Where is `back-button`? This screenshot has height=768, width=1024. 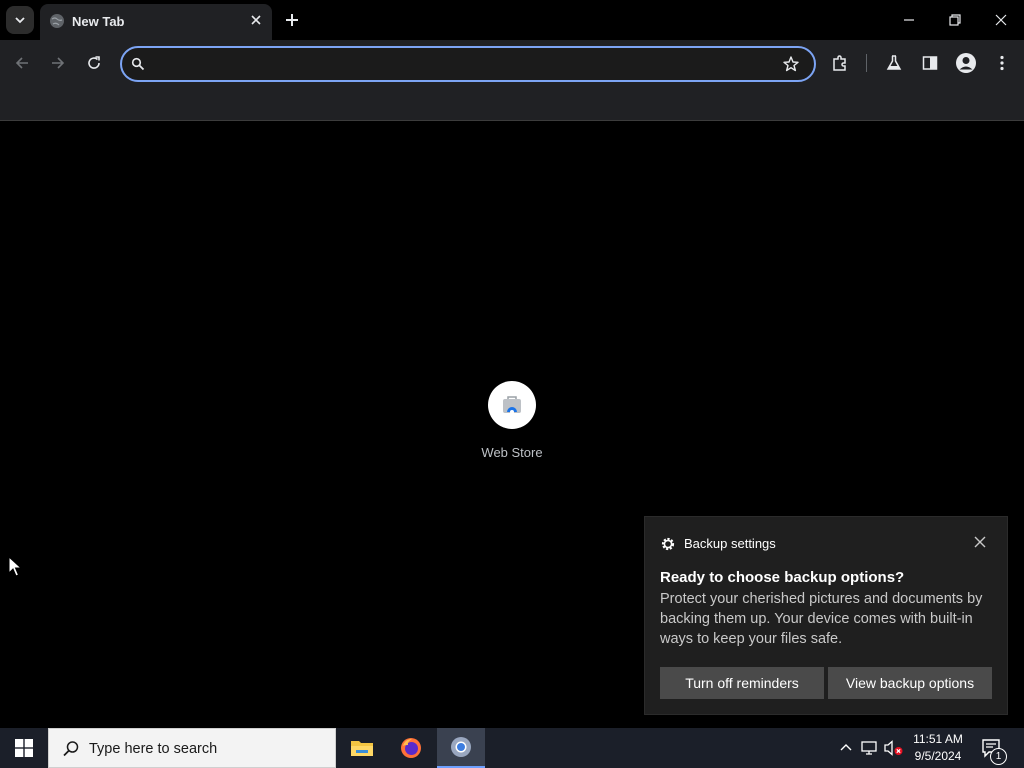 back-button is located at coordinates (22, 63).